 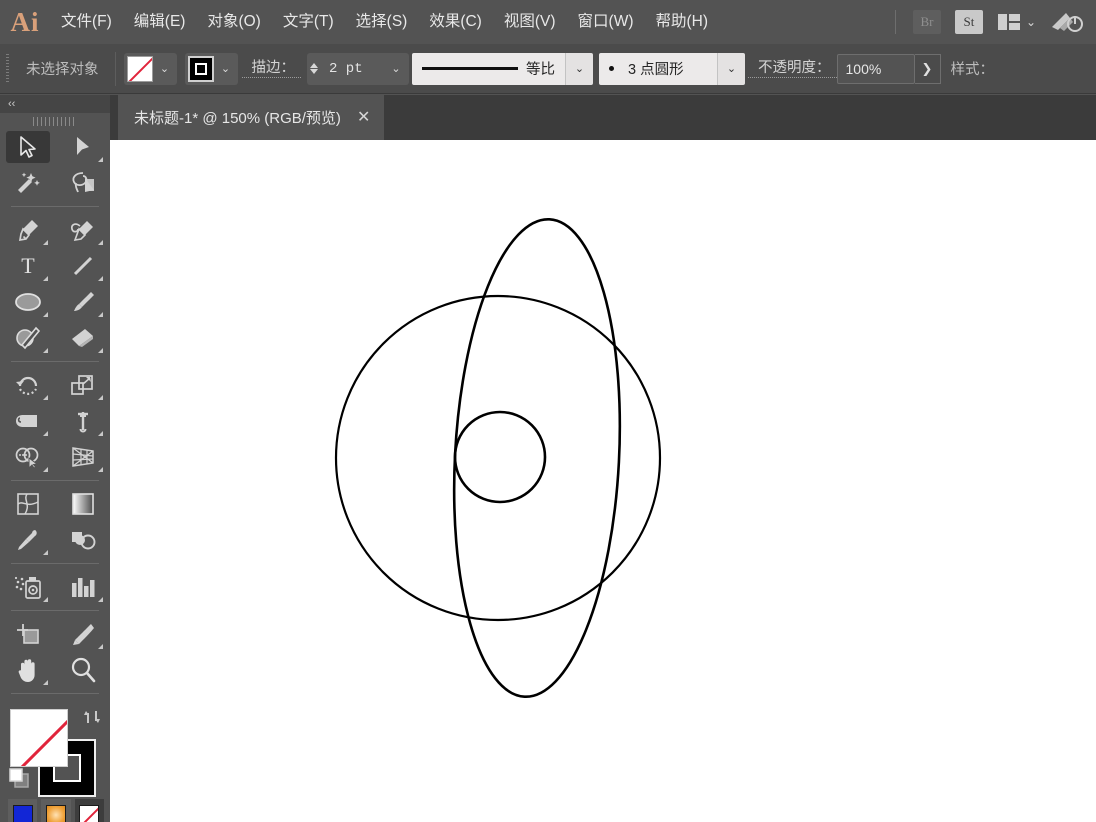 What do you see at coordinates (540, 70) in the screenshot?
I see `stroke-profile-label: 等比` at bounding box center [540, 70].